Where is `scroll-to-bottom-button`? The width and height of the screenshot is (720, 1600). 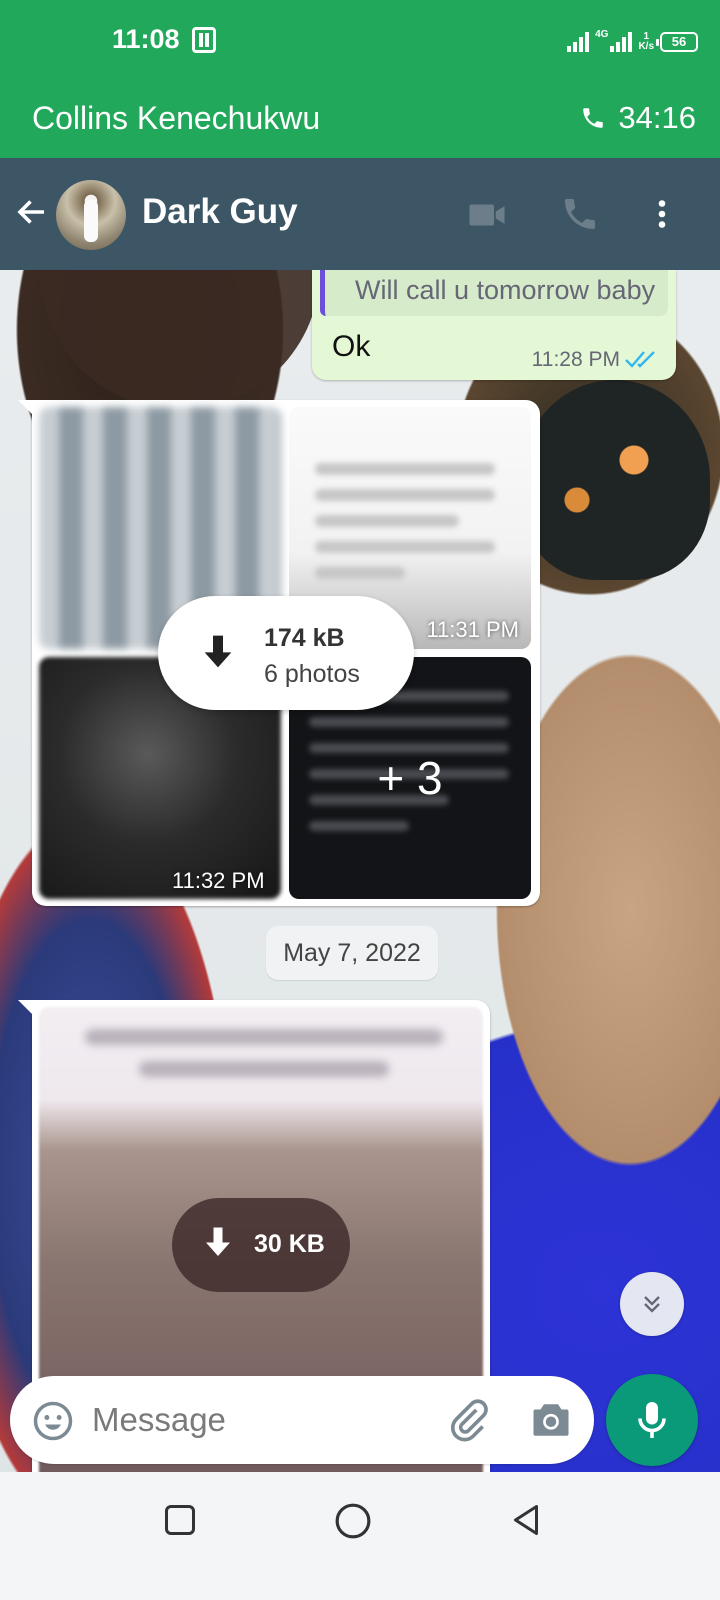
scroll-to-bottom-button is located at coordinates (652, 1304).